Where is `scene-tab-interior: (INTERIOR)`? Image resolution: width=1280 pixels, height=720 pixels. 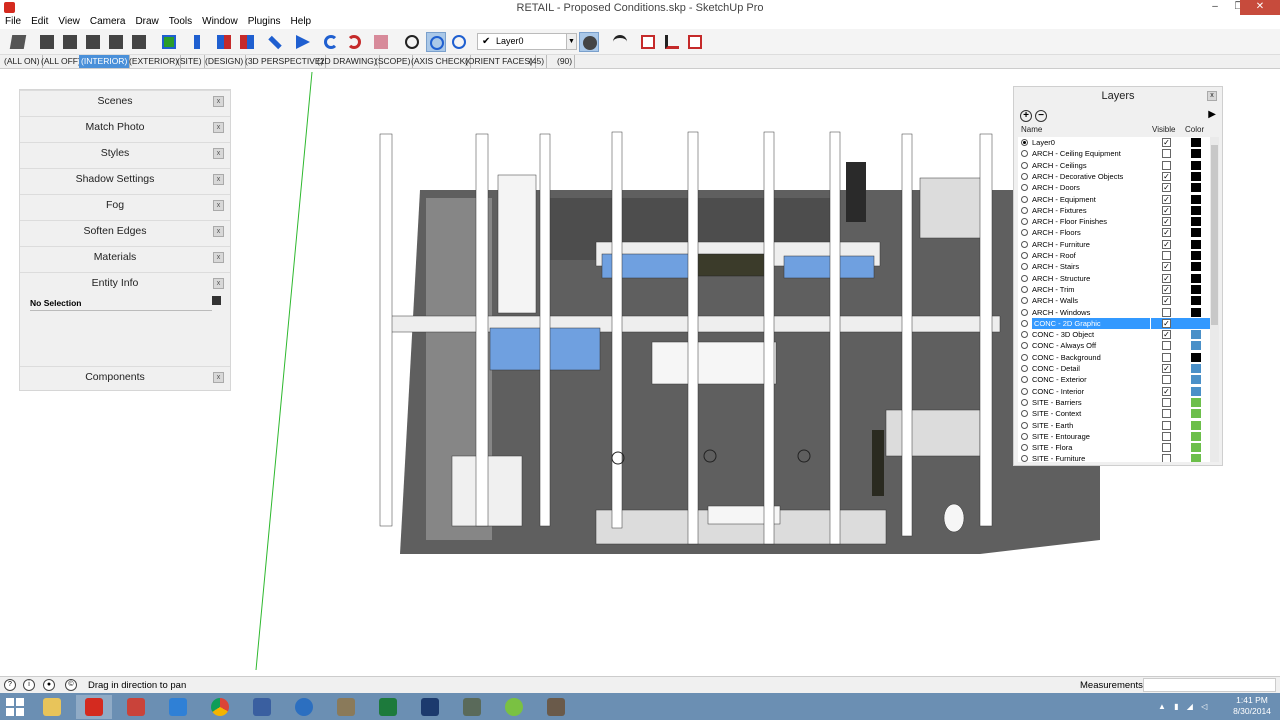
scene-tab-interior: (INTERIOR) is located at coordinates (105, 61).